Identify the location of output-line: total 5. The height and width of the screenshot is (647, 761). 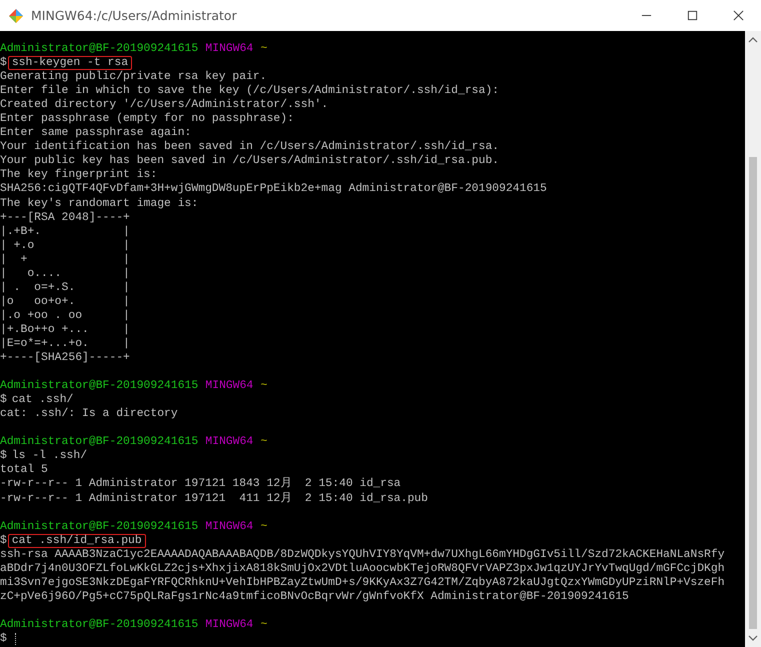
(24, 470).